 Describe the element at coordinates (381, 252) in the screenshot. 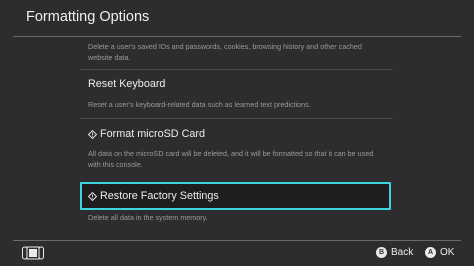

I see `b-button-icon: B` at that location.